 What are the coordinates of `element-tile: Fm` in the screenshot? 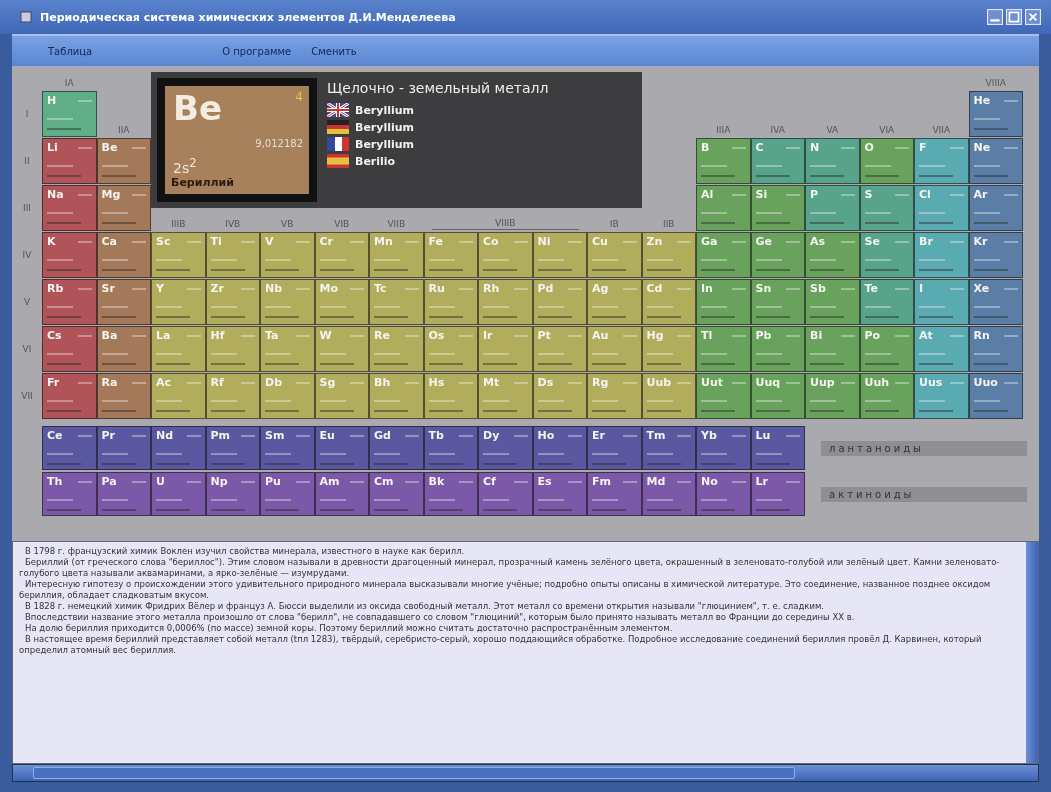 It's located at (614, 494).